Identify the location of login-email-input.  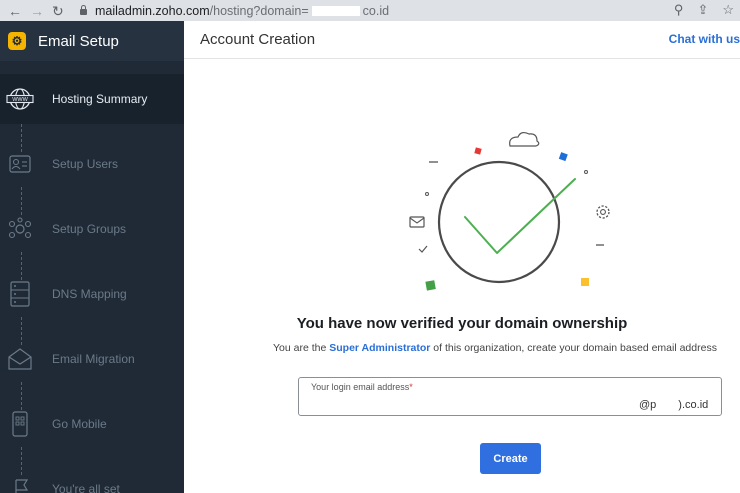
(459, 403).